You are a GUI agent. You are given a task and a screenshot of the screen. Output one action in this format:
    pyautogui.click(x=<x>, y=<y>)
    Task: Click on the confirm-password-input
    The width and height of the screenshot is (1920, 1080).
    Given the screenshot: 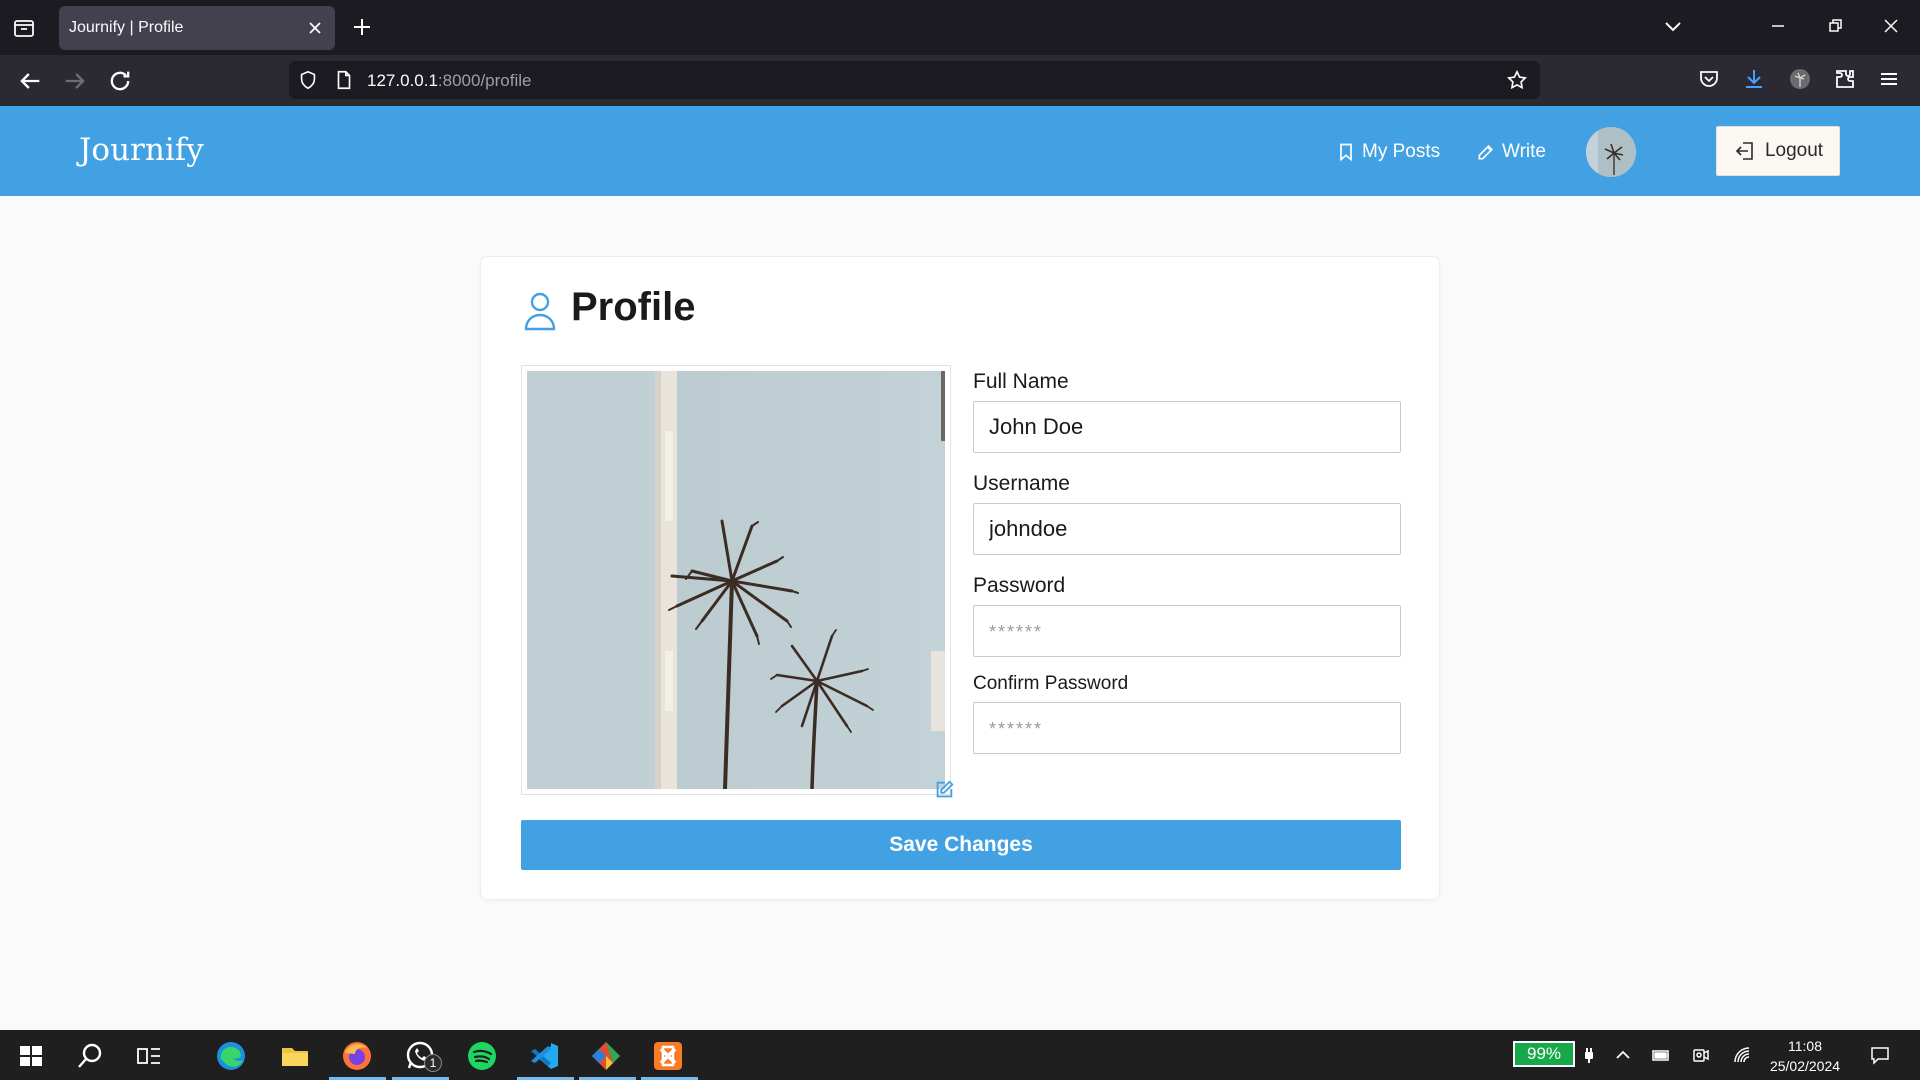 What is the action you would take?
    pyautogui.click(x=1187, y=728)
    